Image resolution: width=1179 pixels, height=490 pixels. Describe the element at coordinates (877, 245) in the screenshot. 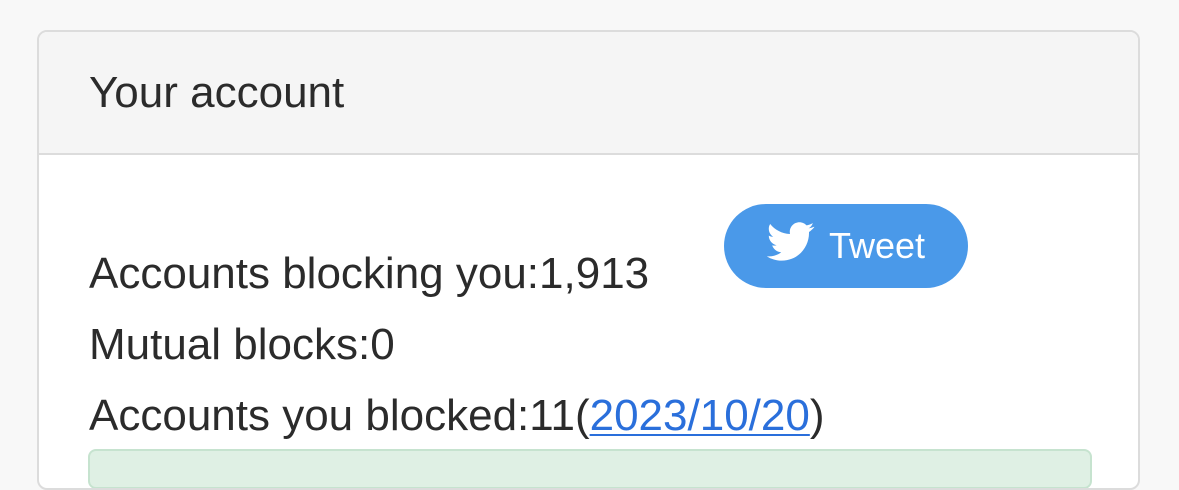

I see `tweet-button-label: Tweet` at that location.